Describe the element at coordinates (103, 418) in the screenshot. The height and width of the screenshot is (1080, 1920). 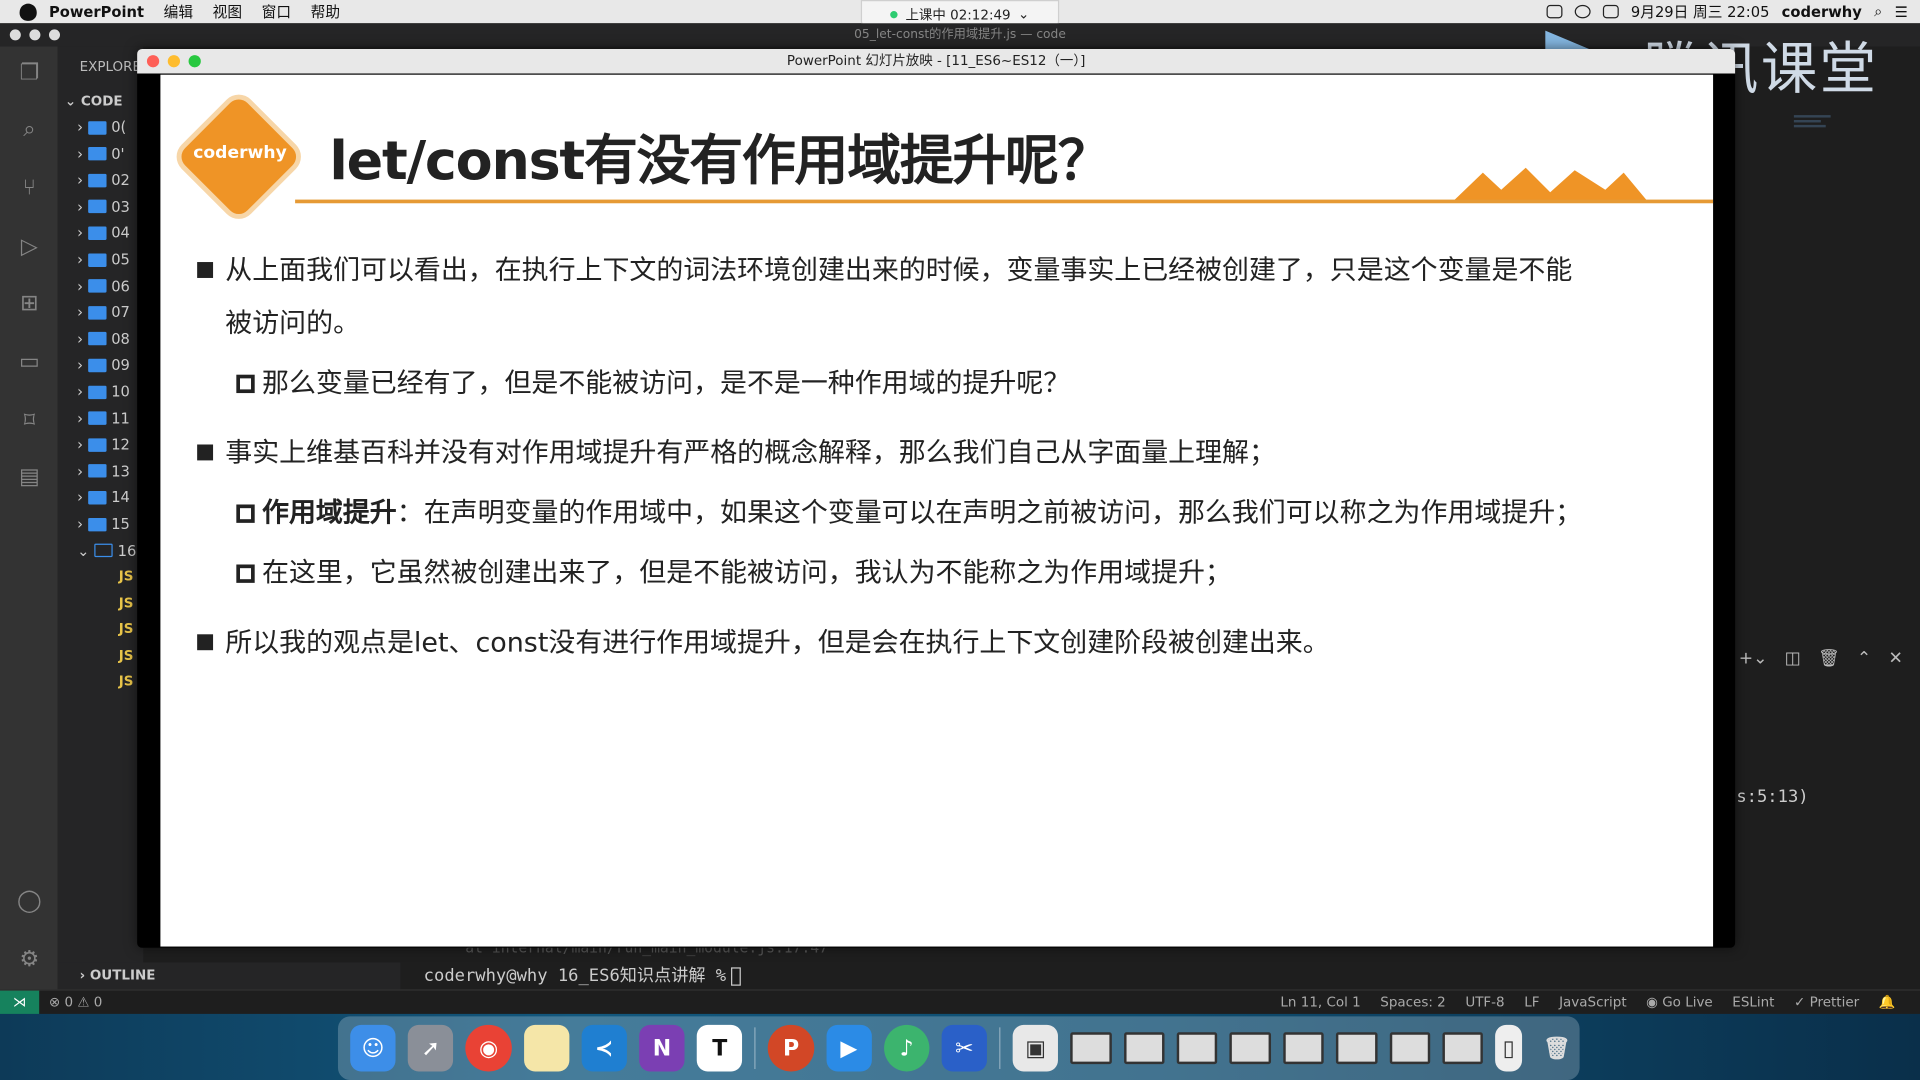
I see `folder-item: › 11` at that location.